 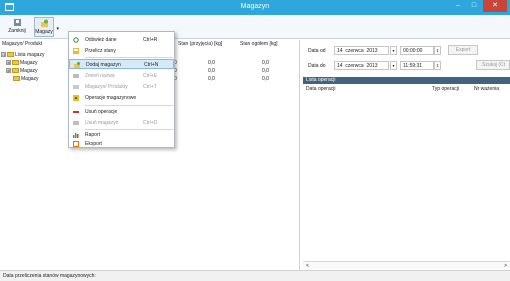 I want to click on collapse-icon: ⊟, so click(x=3, y=55).